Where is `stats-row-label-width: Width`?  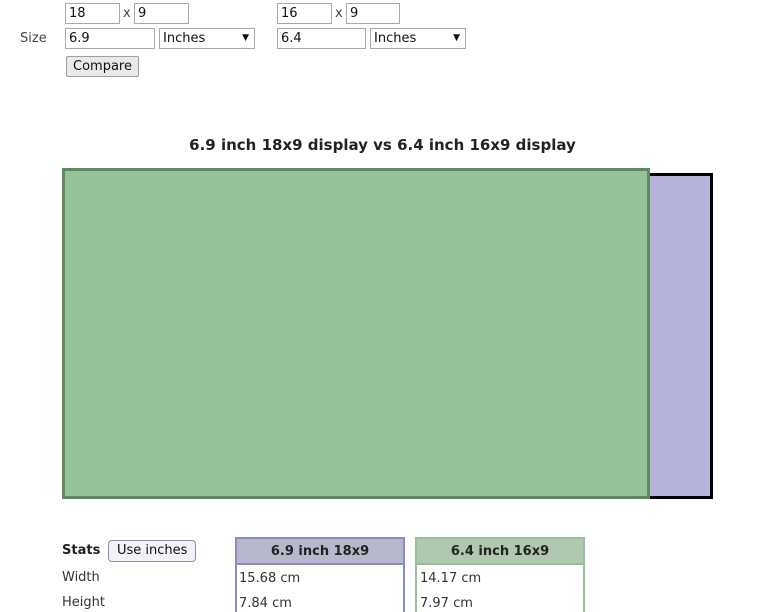 stats-row-label-width: Width is located at coordinates (81, 577).